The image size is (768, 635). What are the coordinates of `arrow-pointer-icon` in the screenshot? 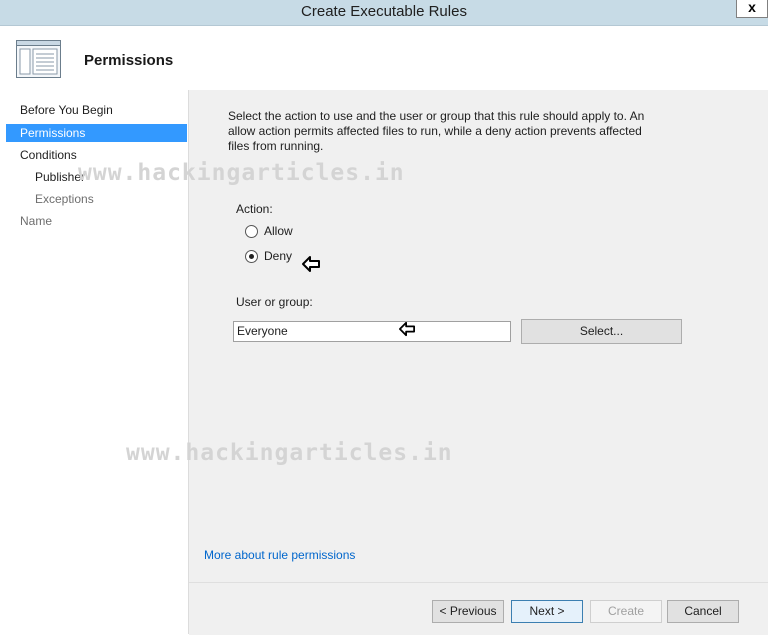 It's located at (311, 264).